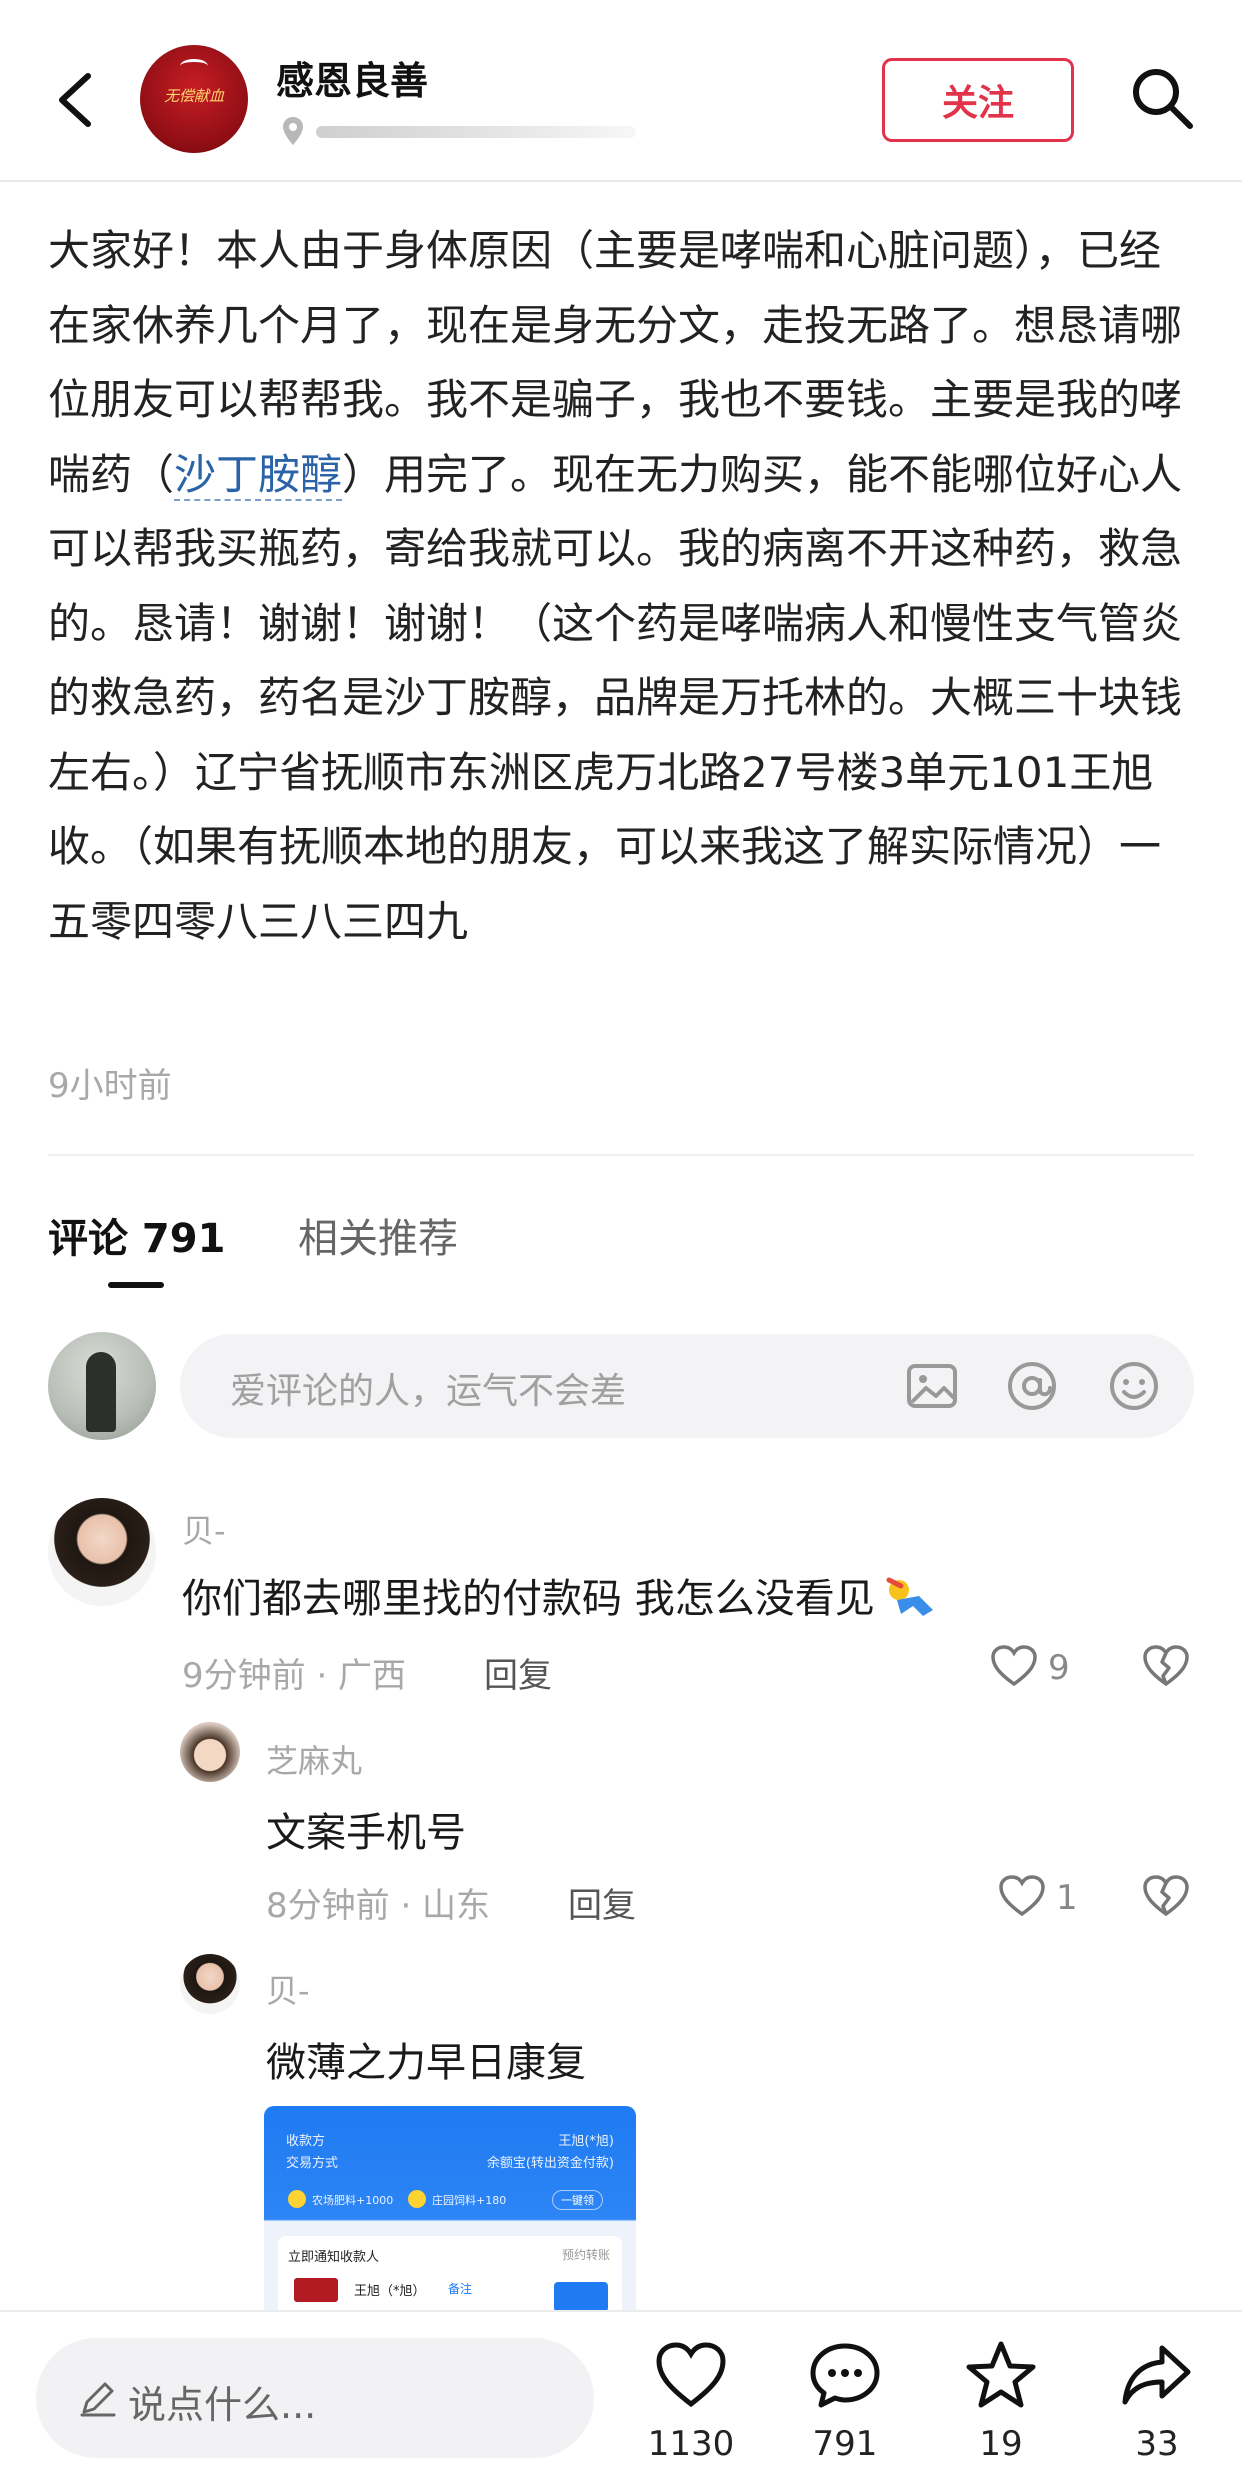 Image resolution: width=1242 pixels, height=2489 pixels. Describe the element at coordinates (75, 100) in the screenshot. I see `chevron-left-icon` at that location.